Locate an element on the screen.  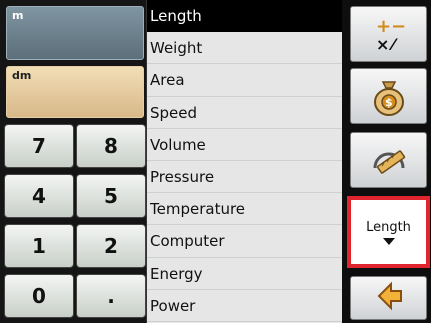
back-button is located at coordinates (388, 298).